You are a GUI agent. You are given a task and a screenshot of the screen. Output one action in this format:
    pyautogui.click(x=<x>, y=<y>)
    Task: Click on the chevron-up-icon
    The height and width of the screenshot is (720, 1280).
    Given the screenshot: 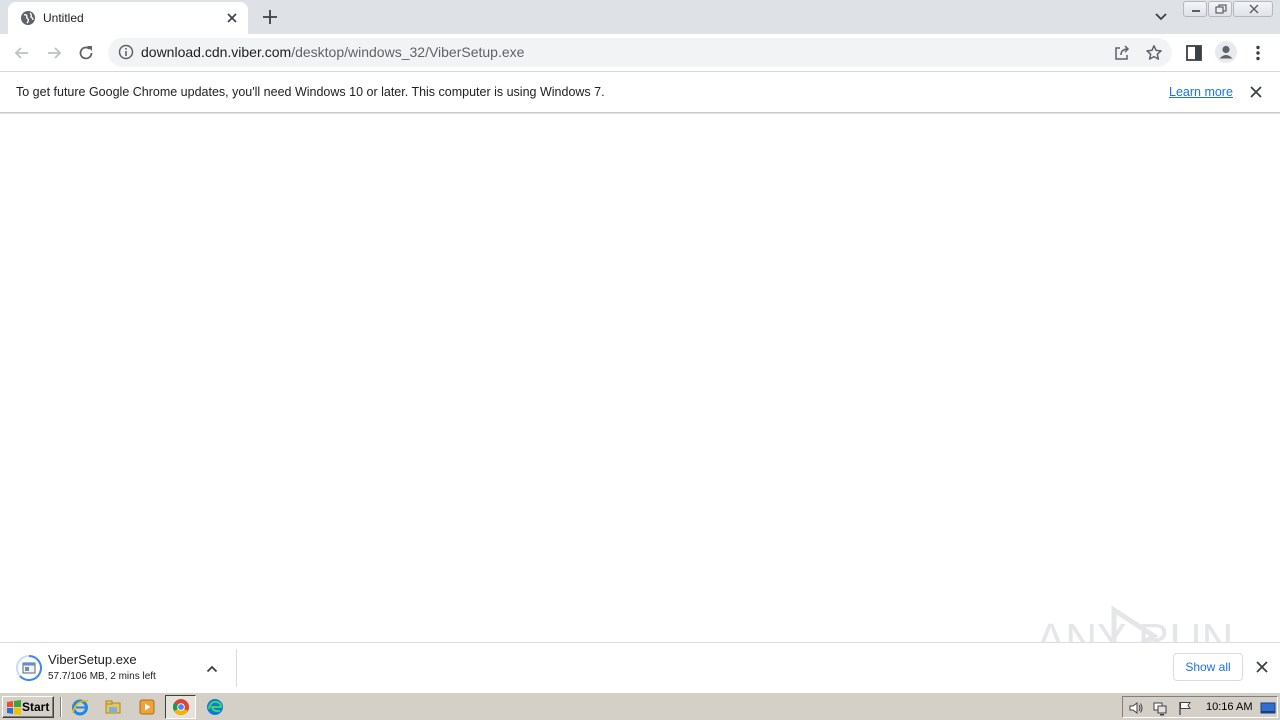 What is the action you would take?
    pyautogui.click(x=212, y=669)
    